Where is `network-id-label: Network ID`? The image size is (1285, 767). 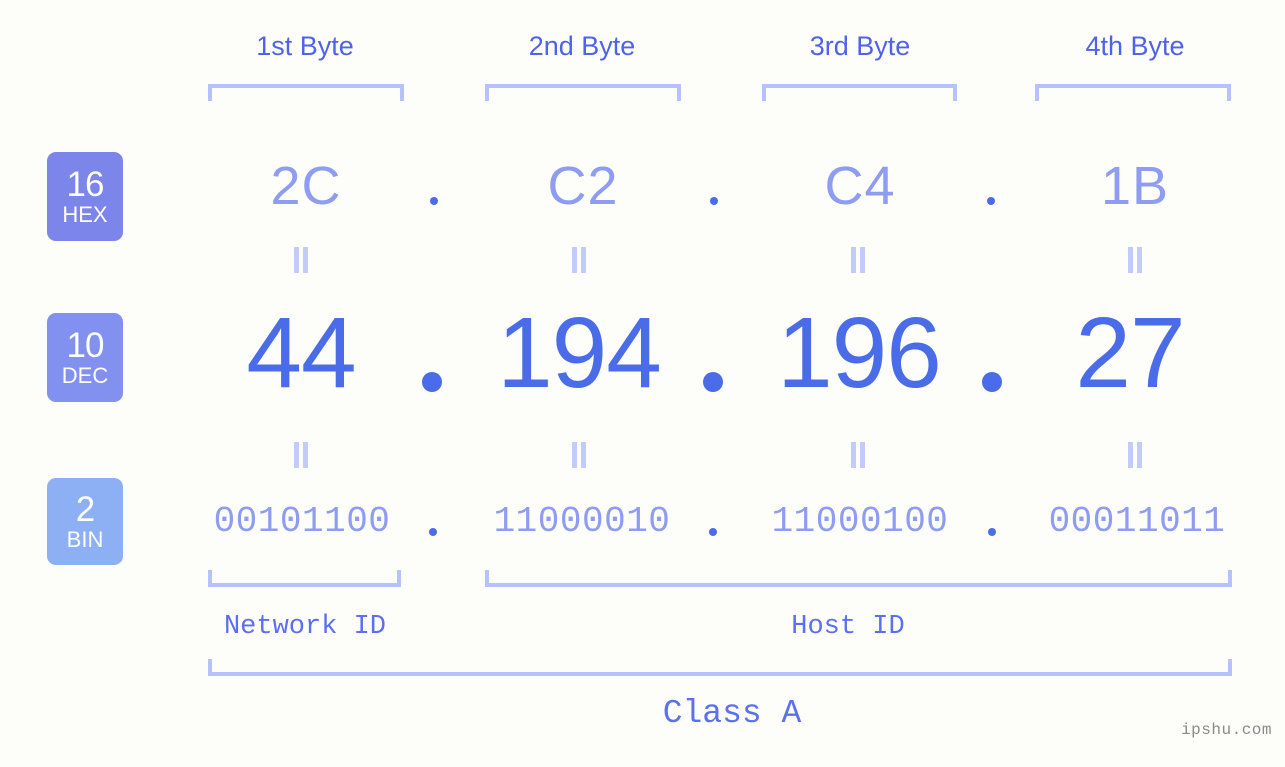
network-id-label: Network ID is located at coordinates (305, 627).